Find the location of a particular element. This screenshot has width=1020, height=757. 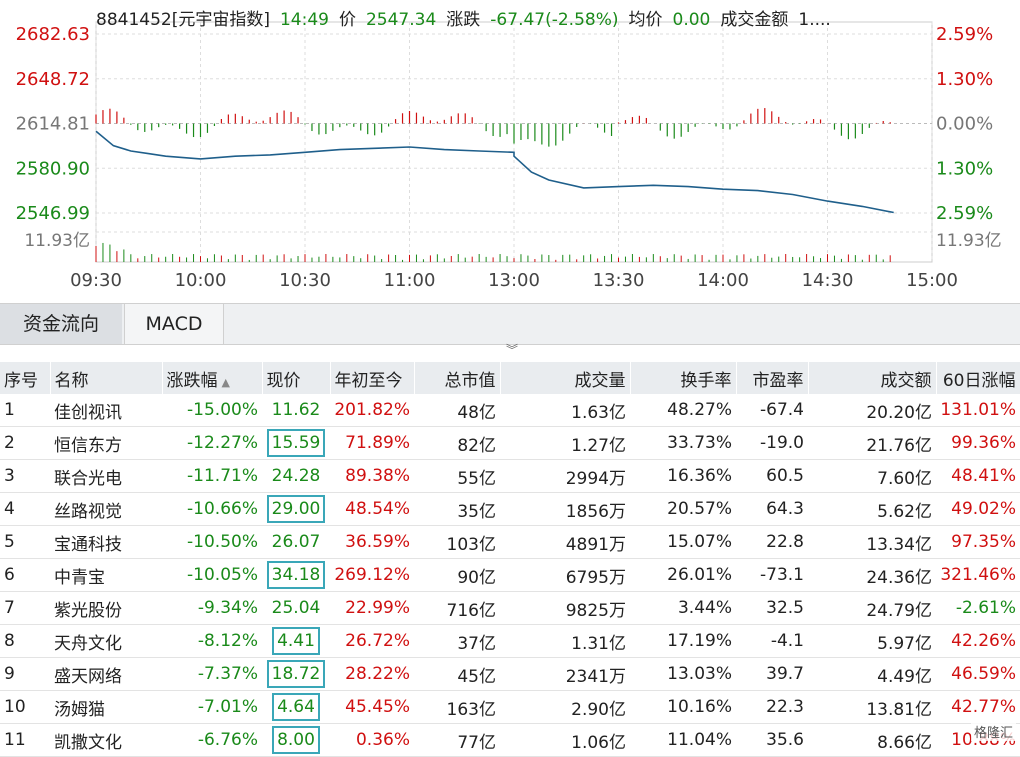

table-cell: 22.3 is located at coordinates (772, 707).